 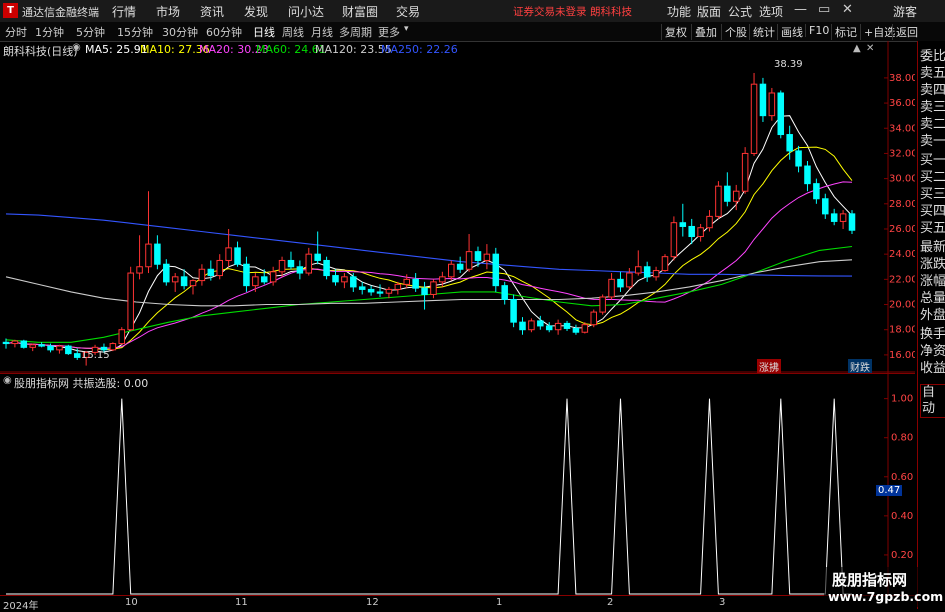 What do you see at coordinates (76, 47) in the screenshot?
I see `ma-settings-icon: ◉` at bounding box center [76, 47].